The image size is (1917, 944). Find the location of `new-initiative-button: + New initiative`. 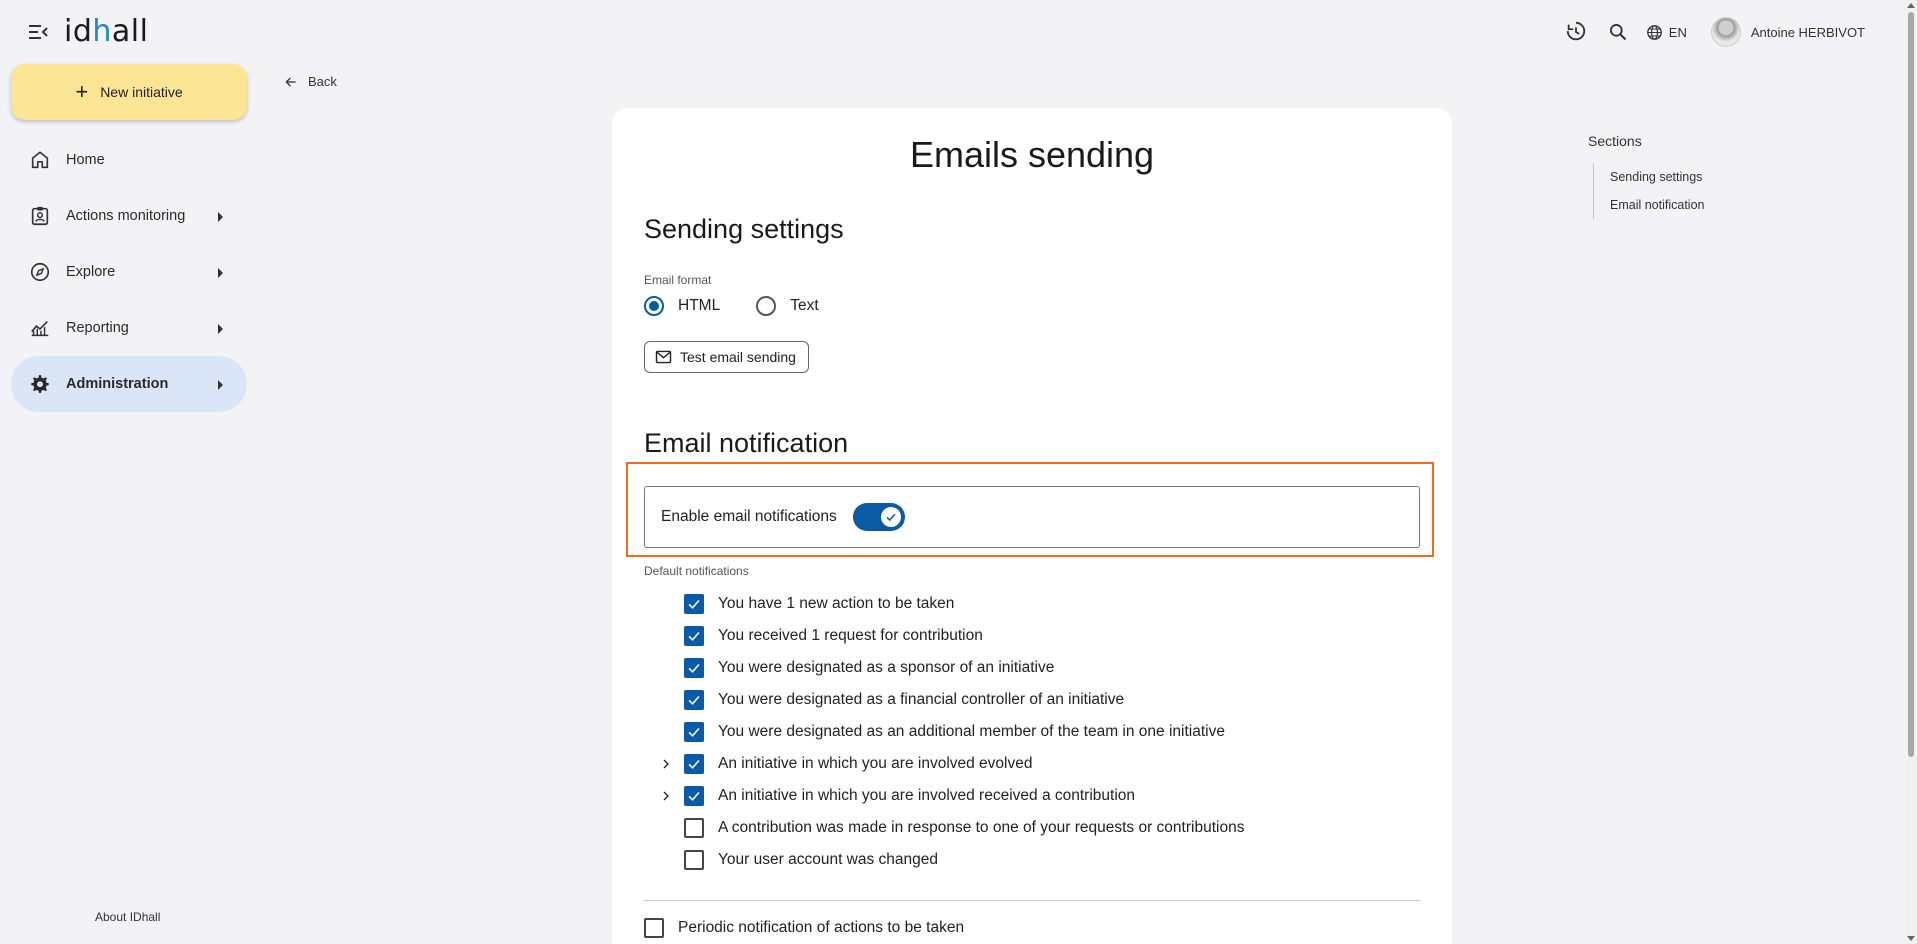

new-initiative-button: + New initiative is located at coordinates (129, 92).